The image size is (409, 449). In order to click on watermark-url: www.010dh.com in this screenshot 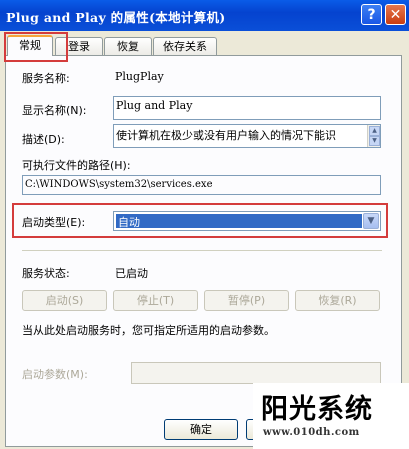, I will do `click(311, 432)`.